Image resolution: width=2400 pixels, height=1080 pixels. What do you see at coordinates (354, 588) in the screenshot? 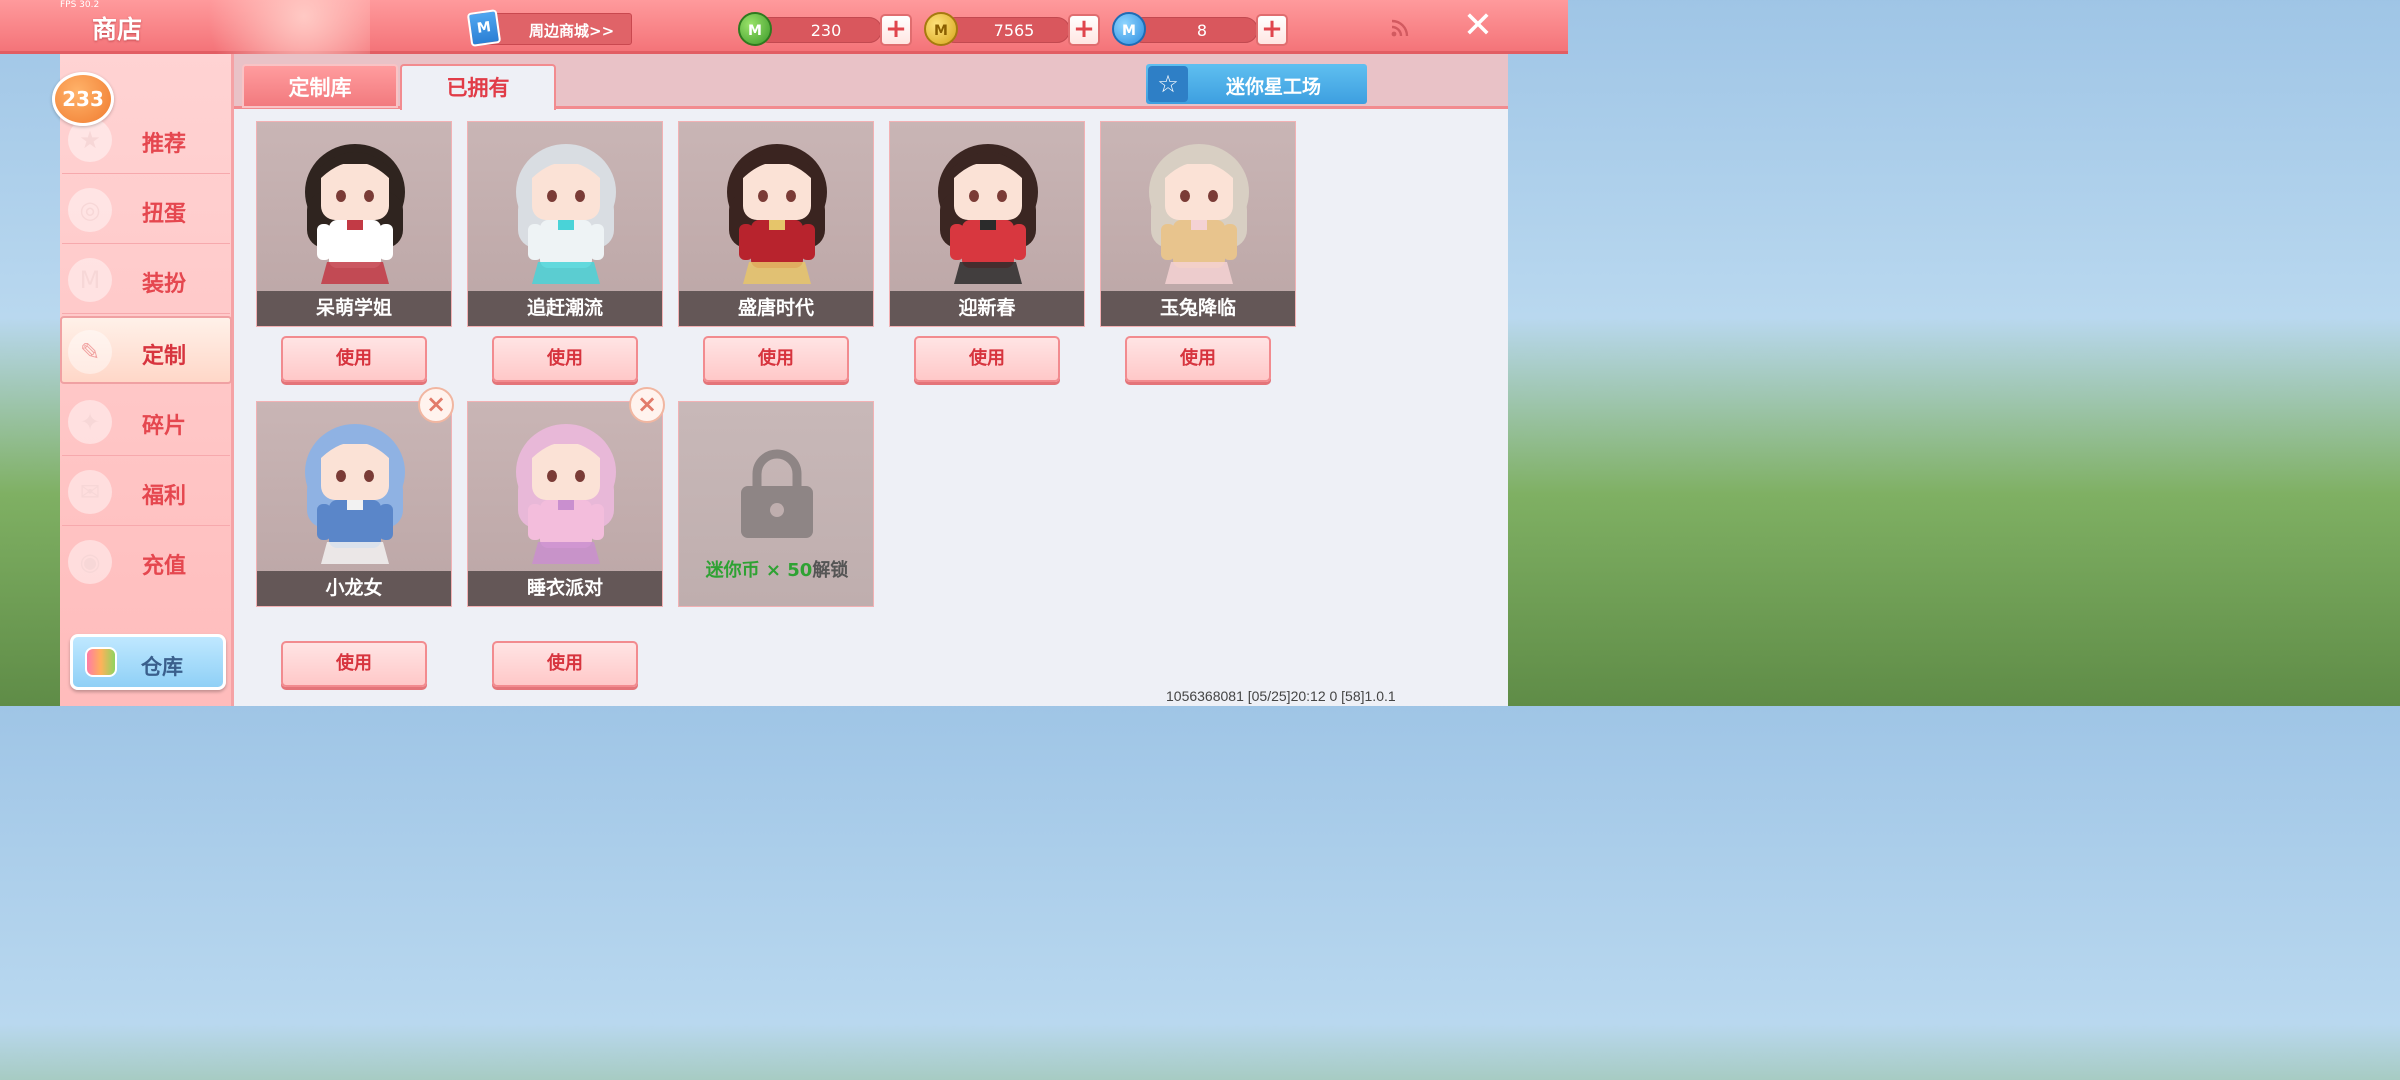
I see `outfit-name: 小龙女` at bounding box center [354, 588].